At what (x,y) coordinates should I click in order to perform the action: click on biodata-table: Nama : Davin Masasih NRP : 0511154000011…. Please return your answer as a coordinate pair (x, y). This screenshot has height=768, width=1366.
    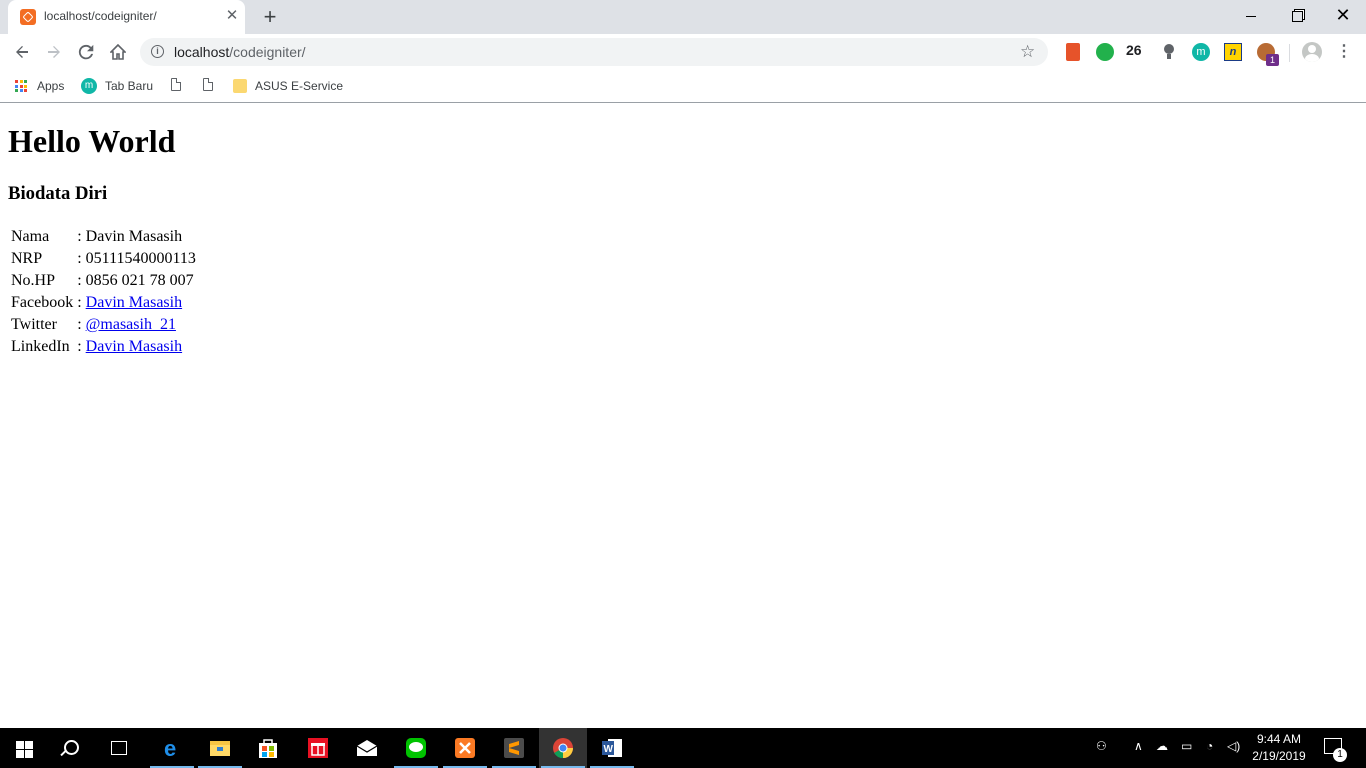
    Looking at the image, I should click on (103, 292).